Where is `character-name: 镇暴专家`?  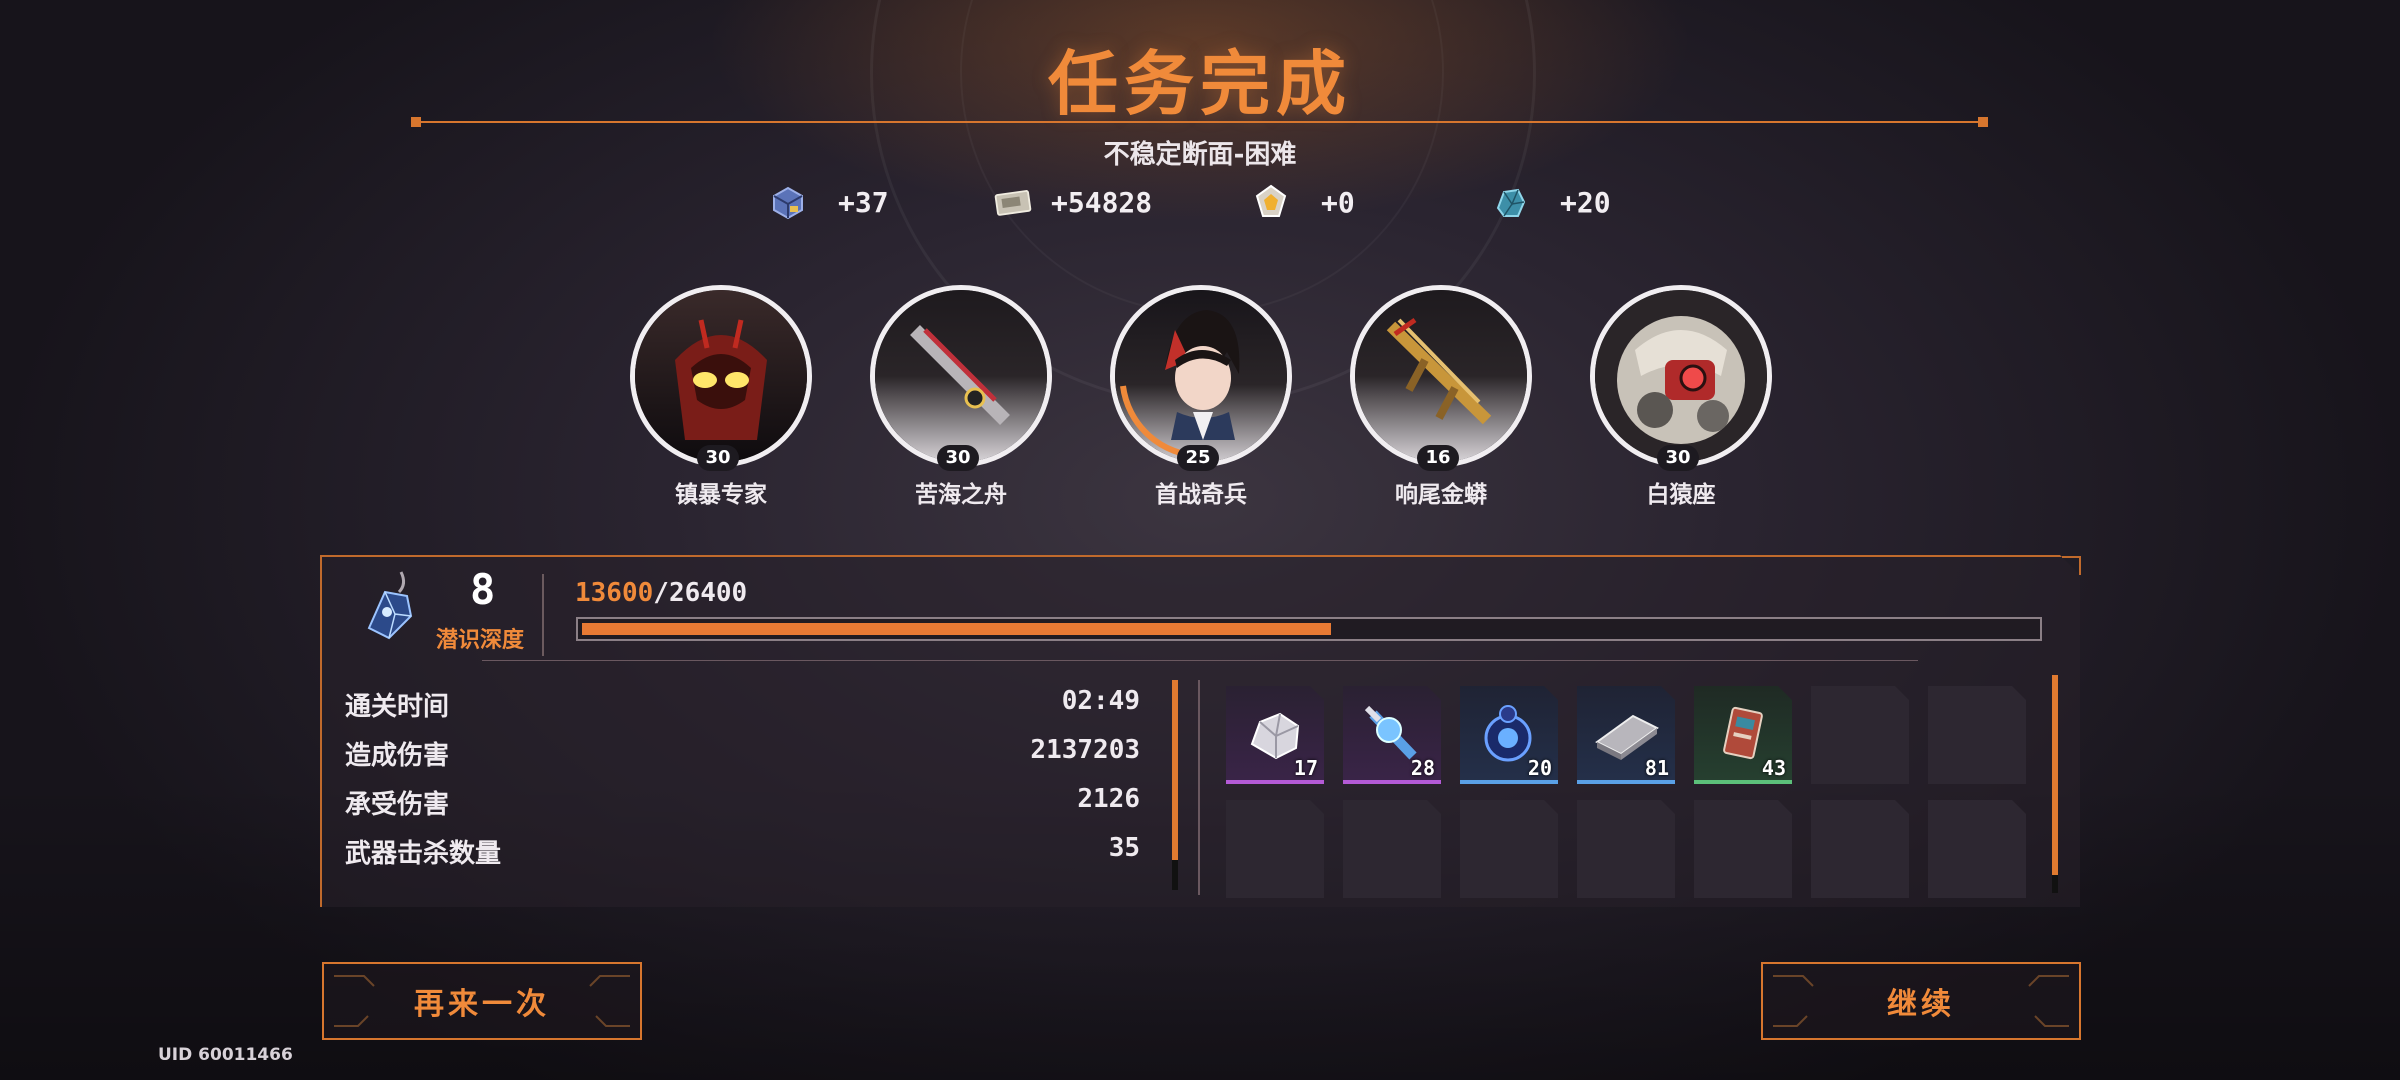 character-name: 镇暴专家 is located at coordinates (721, 495).